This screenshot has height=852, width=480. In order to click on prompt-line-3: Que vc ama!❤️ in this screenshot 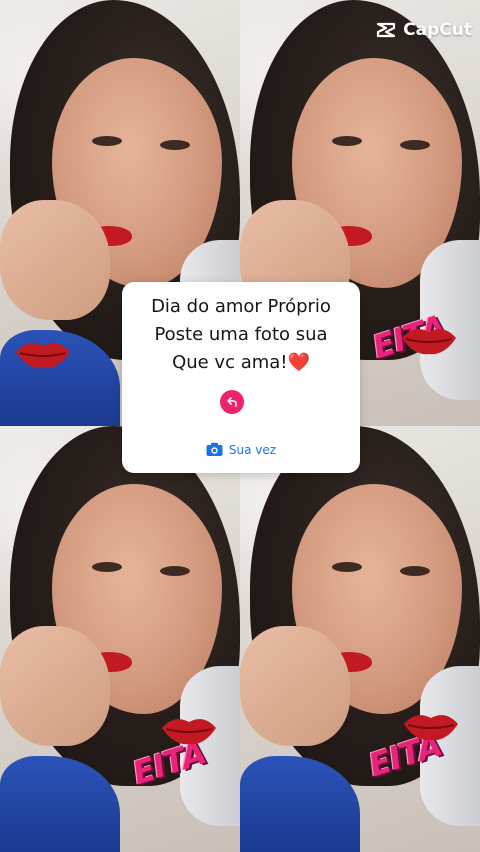, I will do `click(241, 362)`.